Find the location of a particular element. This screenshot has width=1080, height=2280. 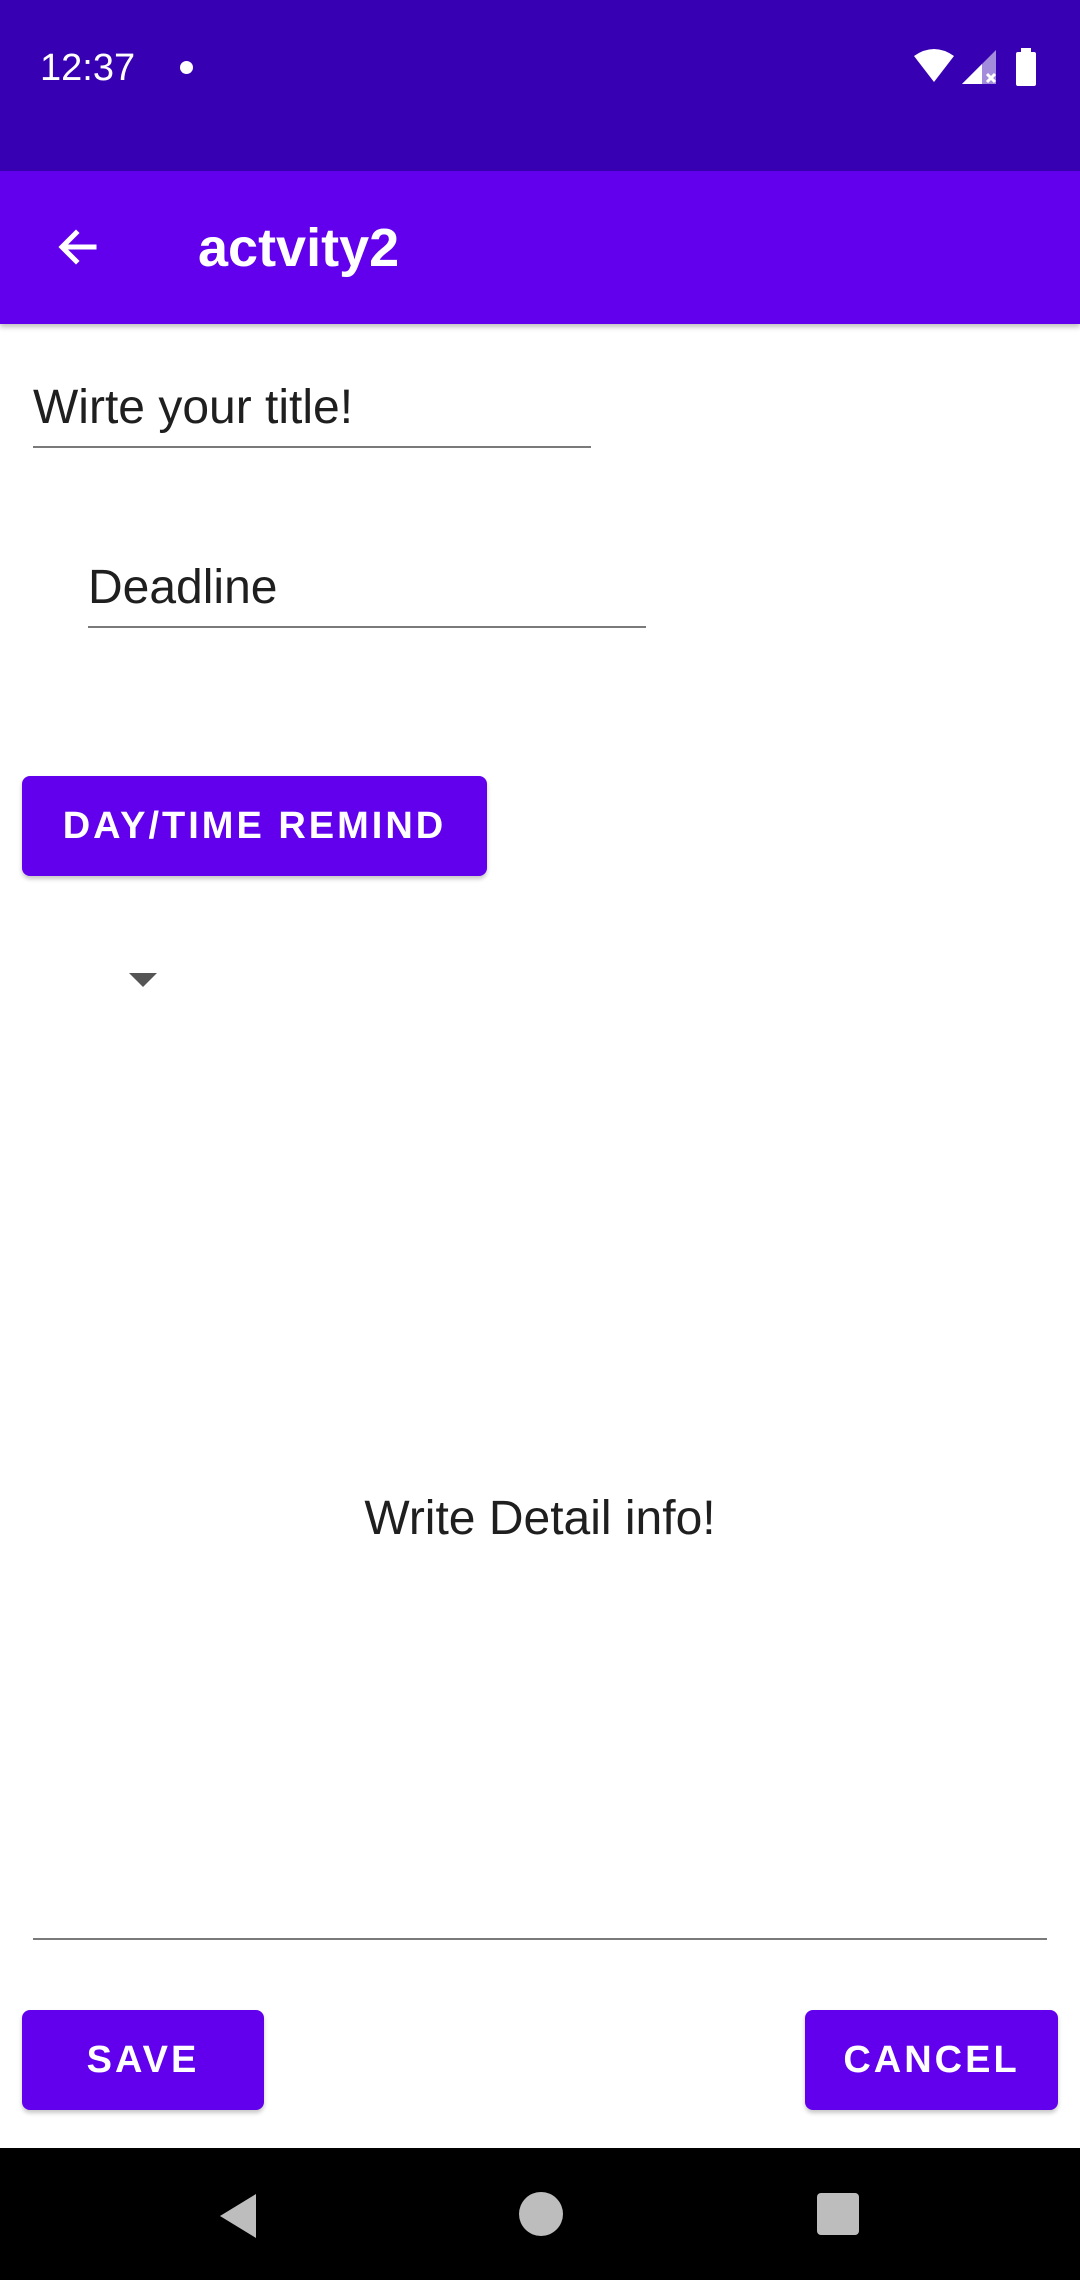

day-time-remind-button: DAY/TIME REMIND is located at coordinates (254, 826).